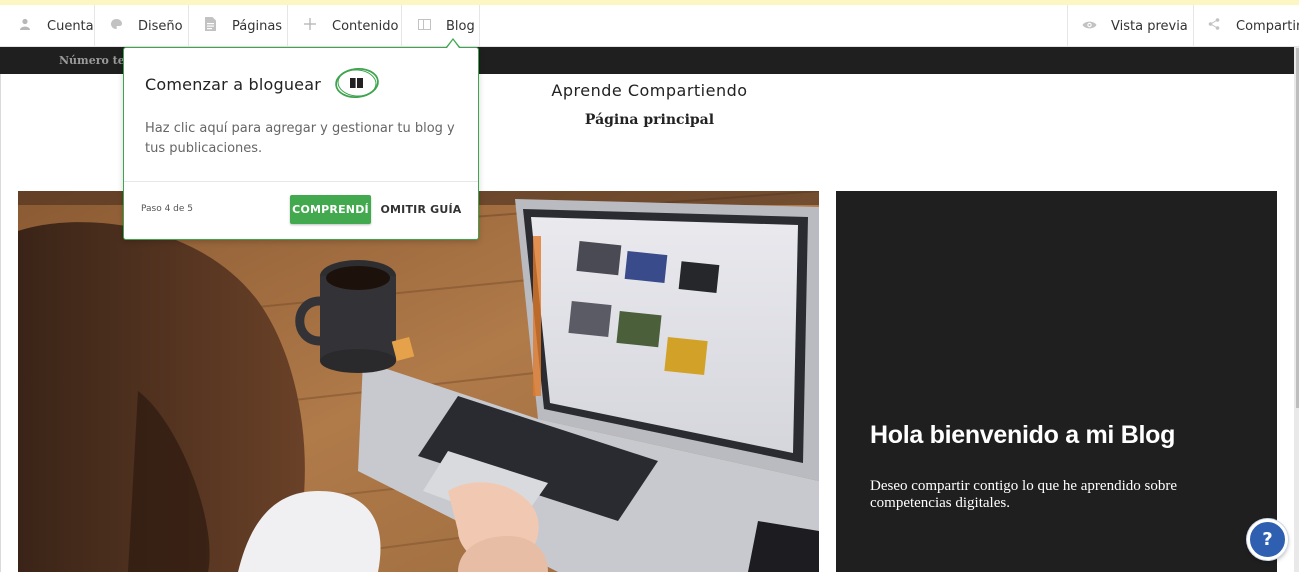 The height and width of the screenshot is (572, 1299). I want to click on blog-icon, so click(424, 26).